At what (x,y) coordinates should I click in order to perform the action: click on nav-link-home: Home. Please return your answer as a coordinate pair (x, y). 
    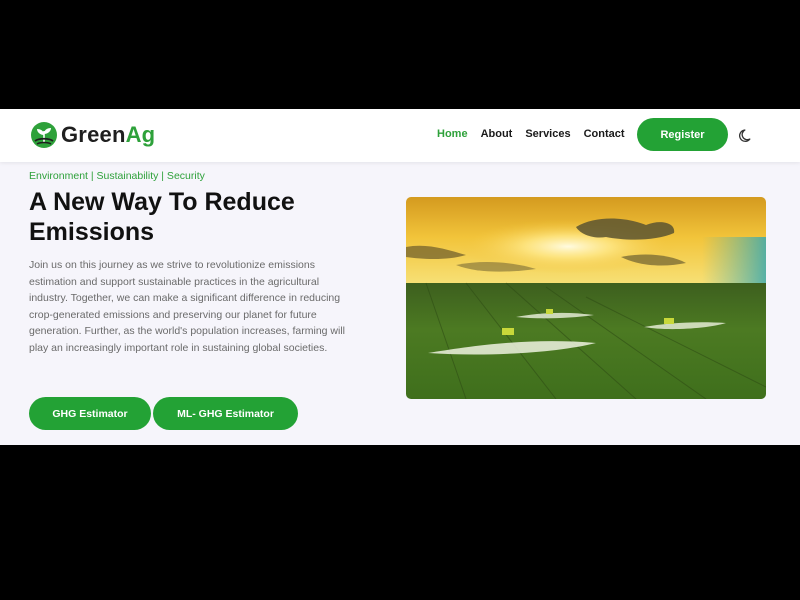
    Looking at the image, I should click on (452, 134).